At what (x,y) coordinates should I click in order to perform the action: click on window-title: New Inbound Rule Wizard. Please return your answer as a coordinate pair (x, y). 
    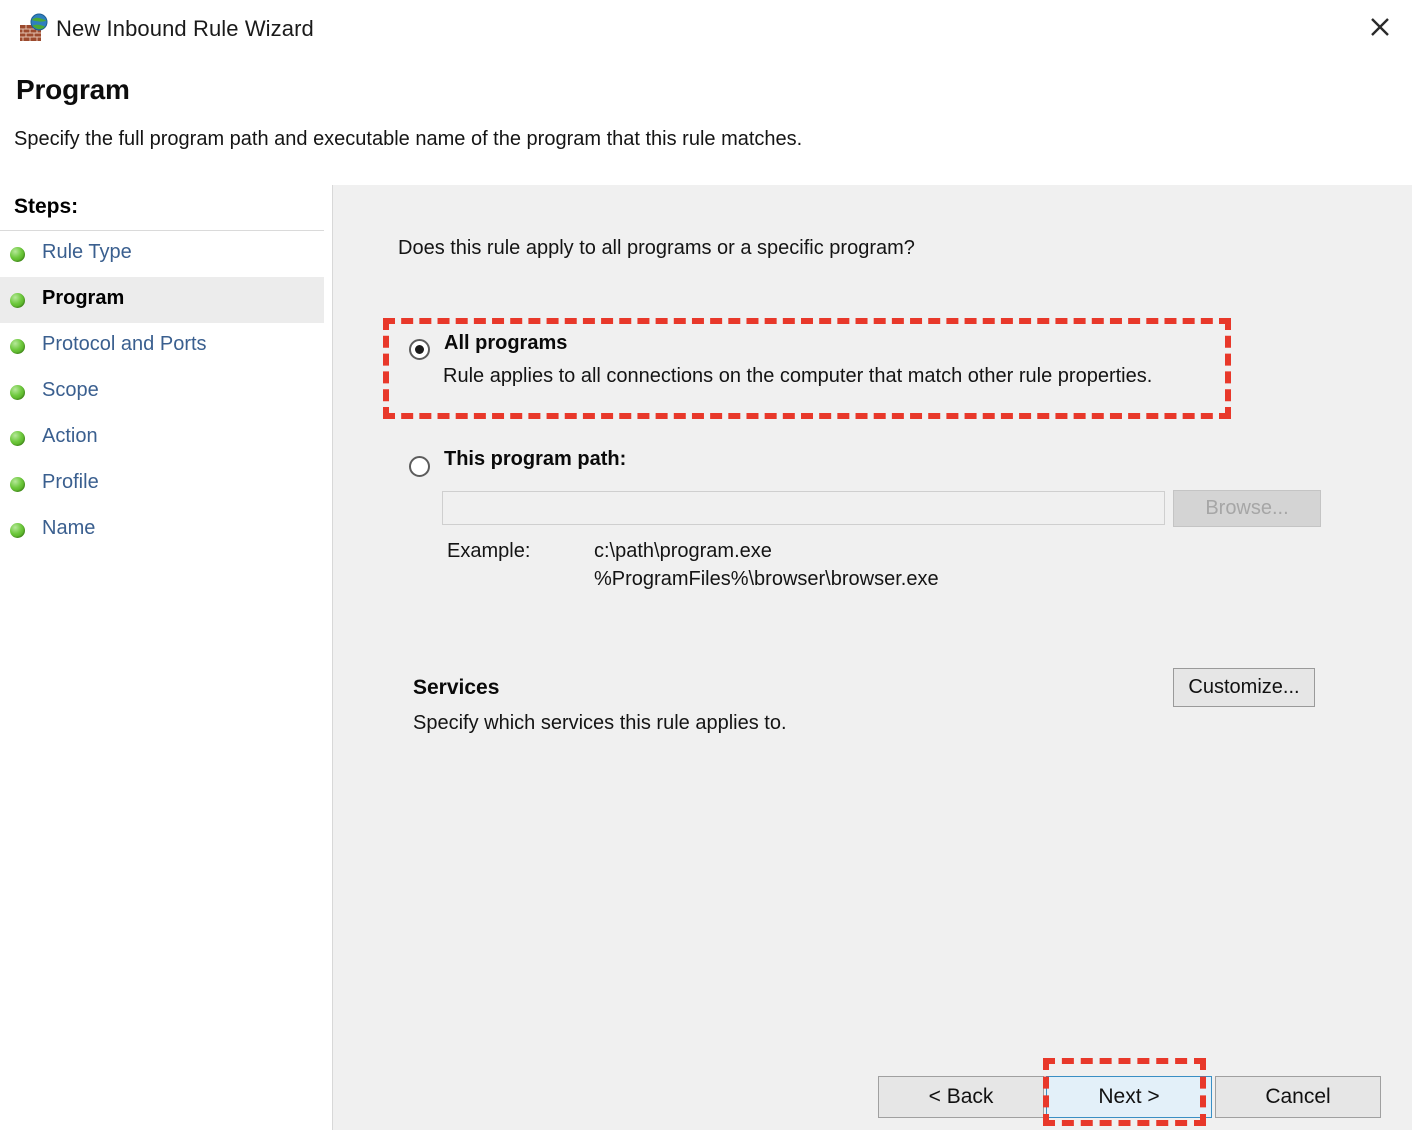
    Looking at the image, I should click on (185, 28).